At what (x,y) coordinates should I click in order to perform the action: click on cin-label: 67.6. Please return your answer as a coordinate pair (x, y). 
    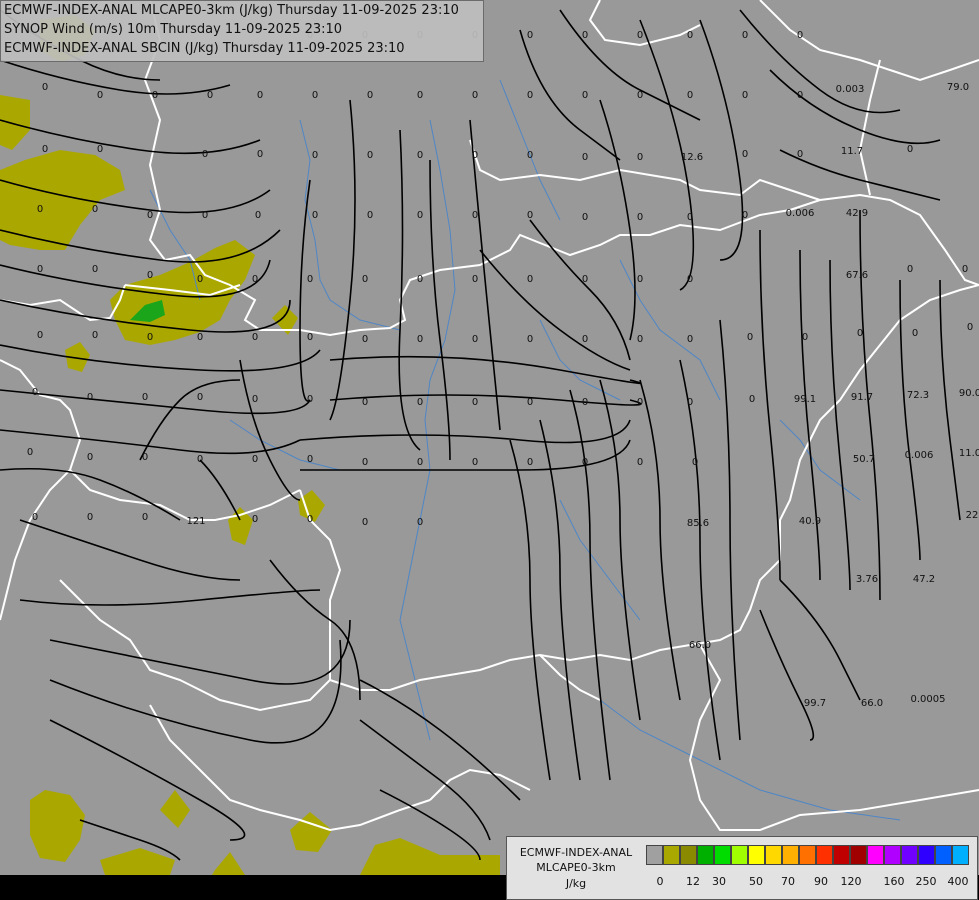
    Looking at the image, I should click on (857, 275).